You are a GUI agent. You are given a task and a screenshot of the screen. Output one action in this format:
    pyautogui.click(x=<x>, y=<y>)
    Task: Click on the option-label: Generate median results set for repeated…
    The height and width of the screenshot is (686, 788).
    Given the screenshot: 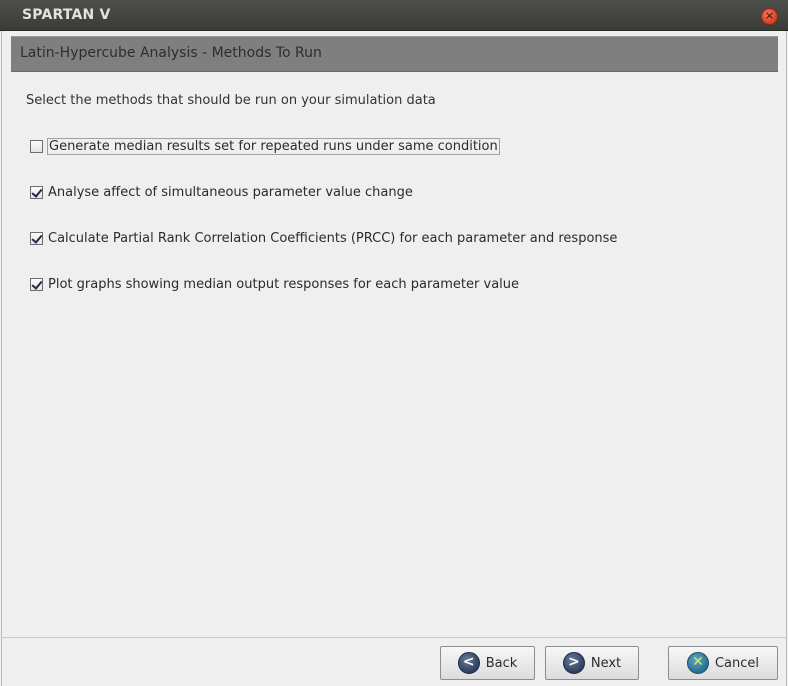 What is the action you would take?
    pyautogui.click(x=273, y=146)
    